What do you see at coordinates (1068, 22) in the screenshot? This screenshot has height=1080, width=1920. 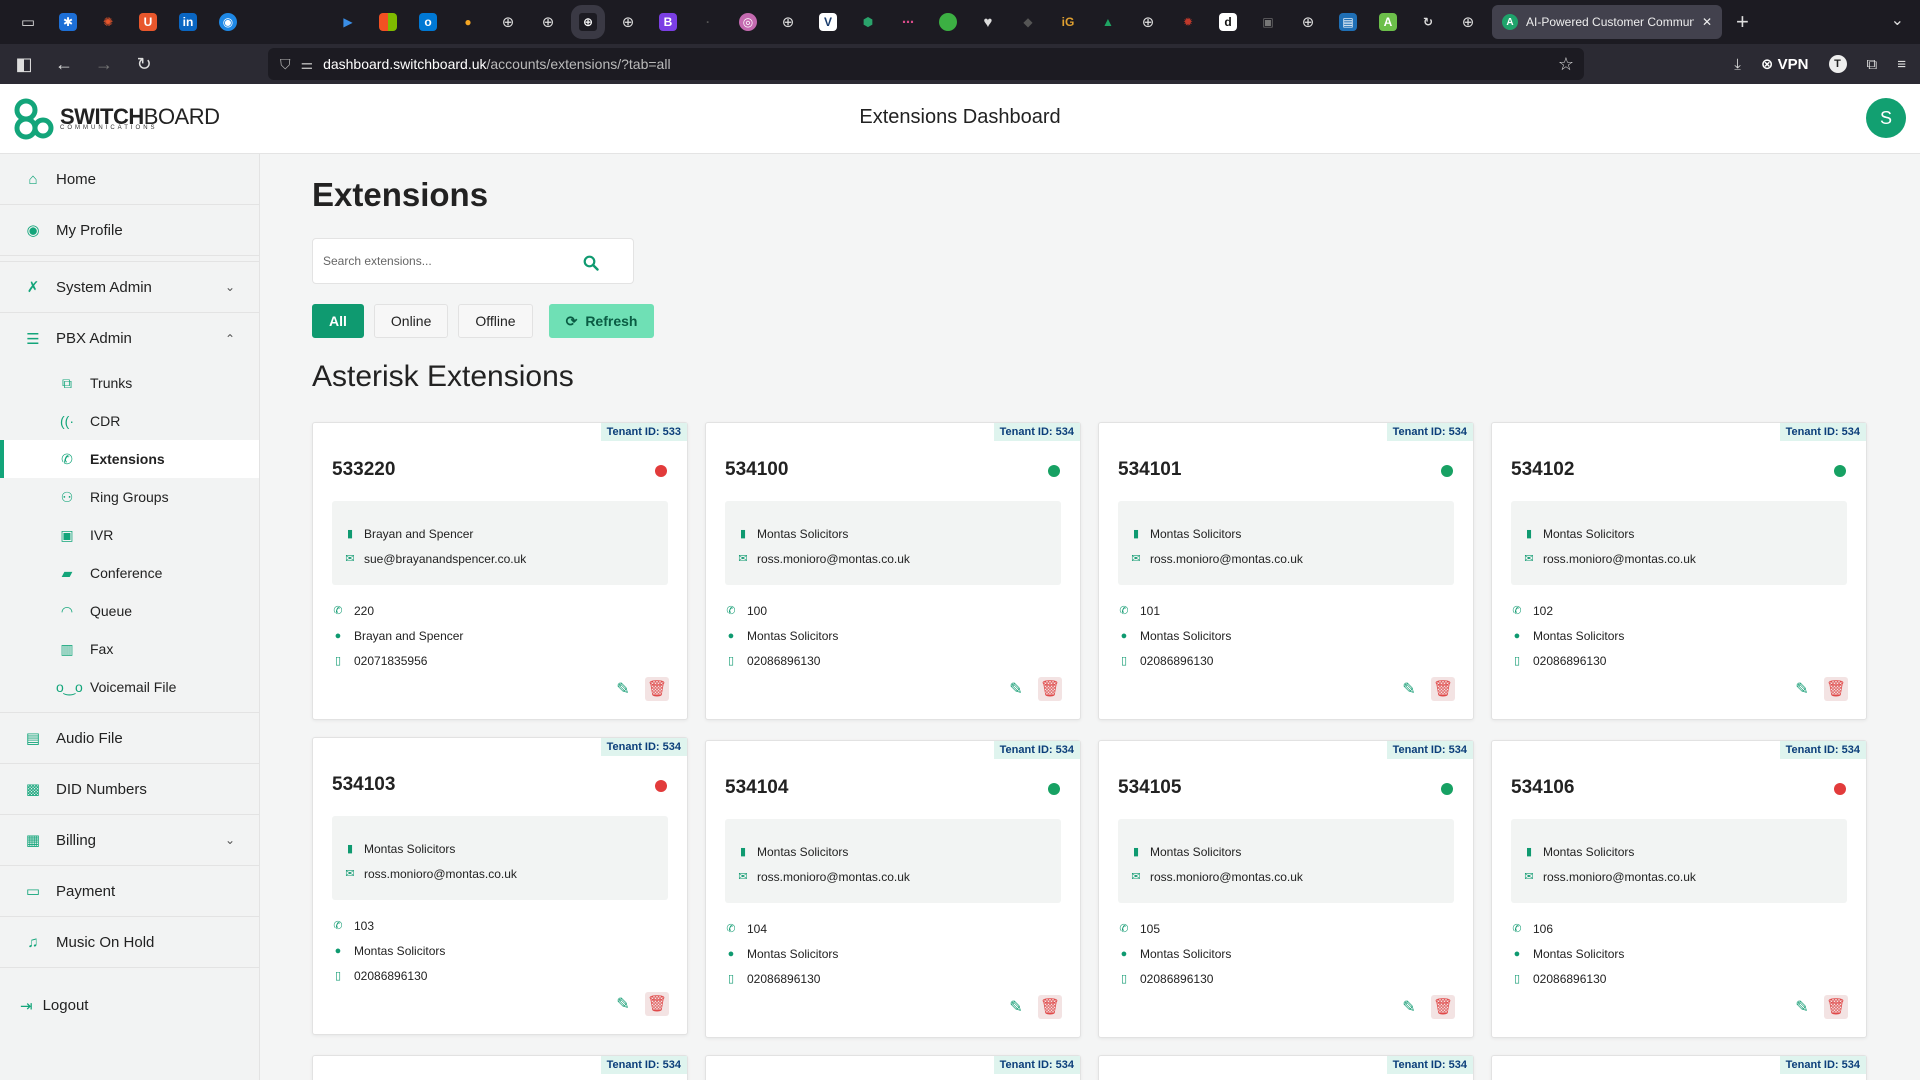 I see `tab-favicon: iG` at bounding box center [1068, 22].